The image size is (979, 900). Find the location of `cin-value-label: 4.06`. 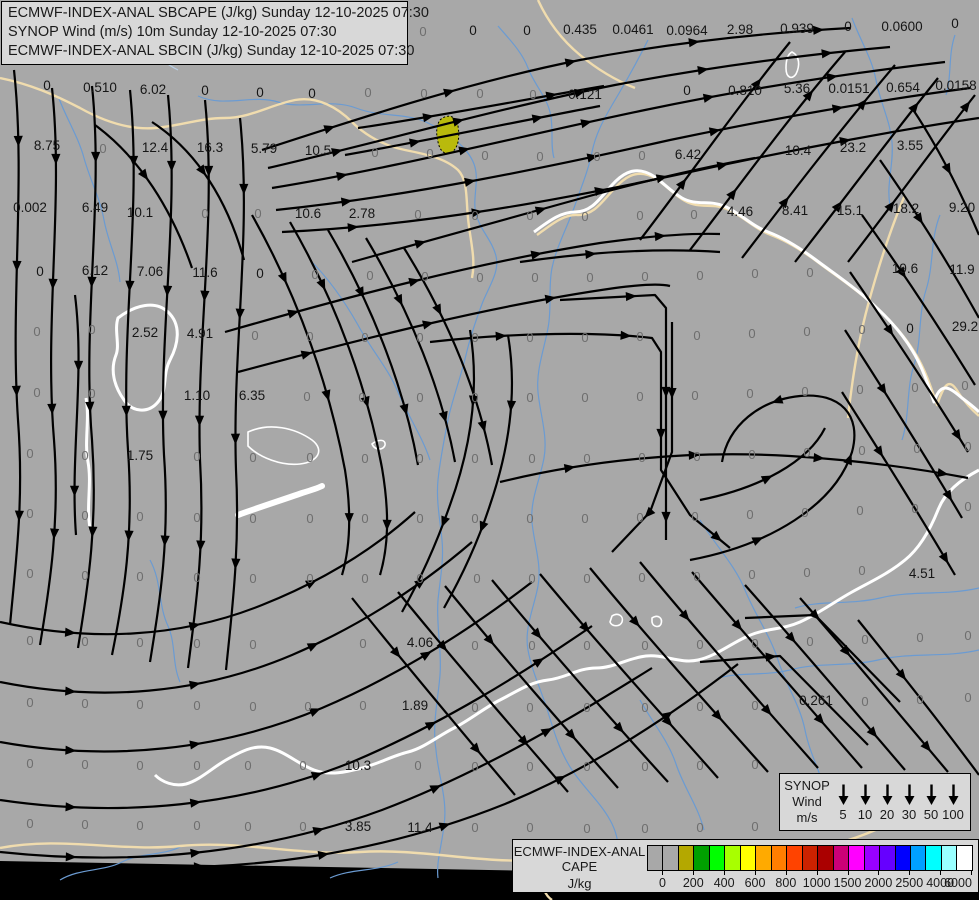

cin-value-label: 4.06 is located at coordinates (420, 642).